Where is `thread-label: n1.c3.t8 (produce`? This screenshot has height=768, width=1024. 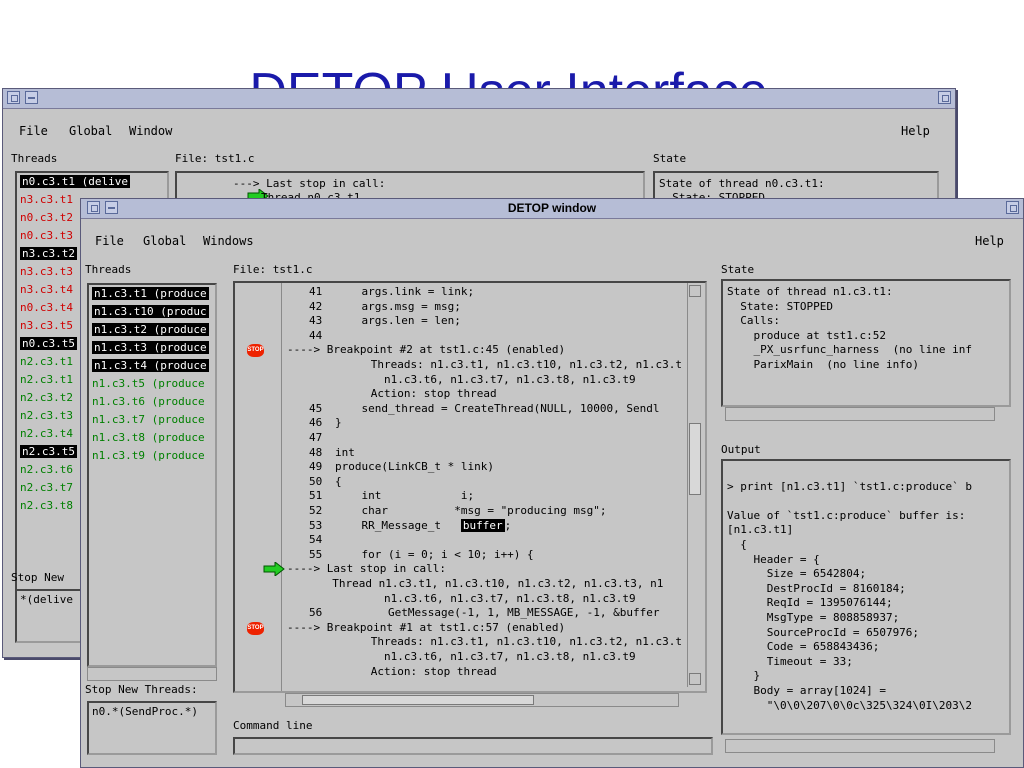
thread-label: n1.c3.t8 (produce is located at coordinates (148, 437).